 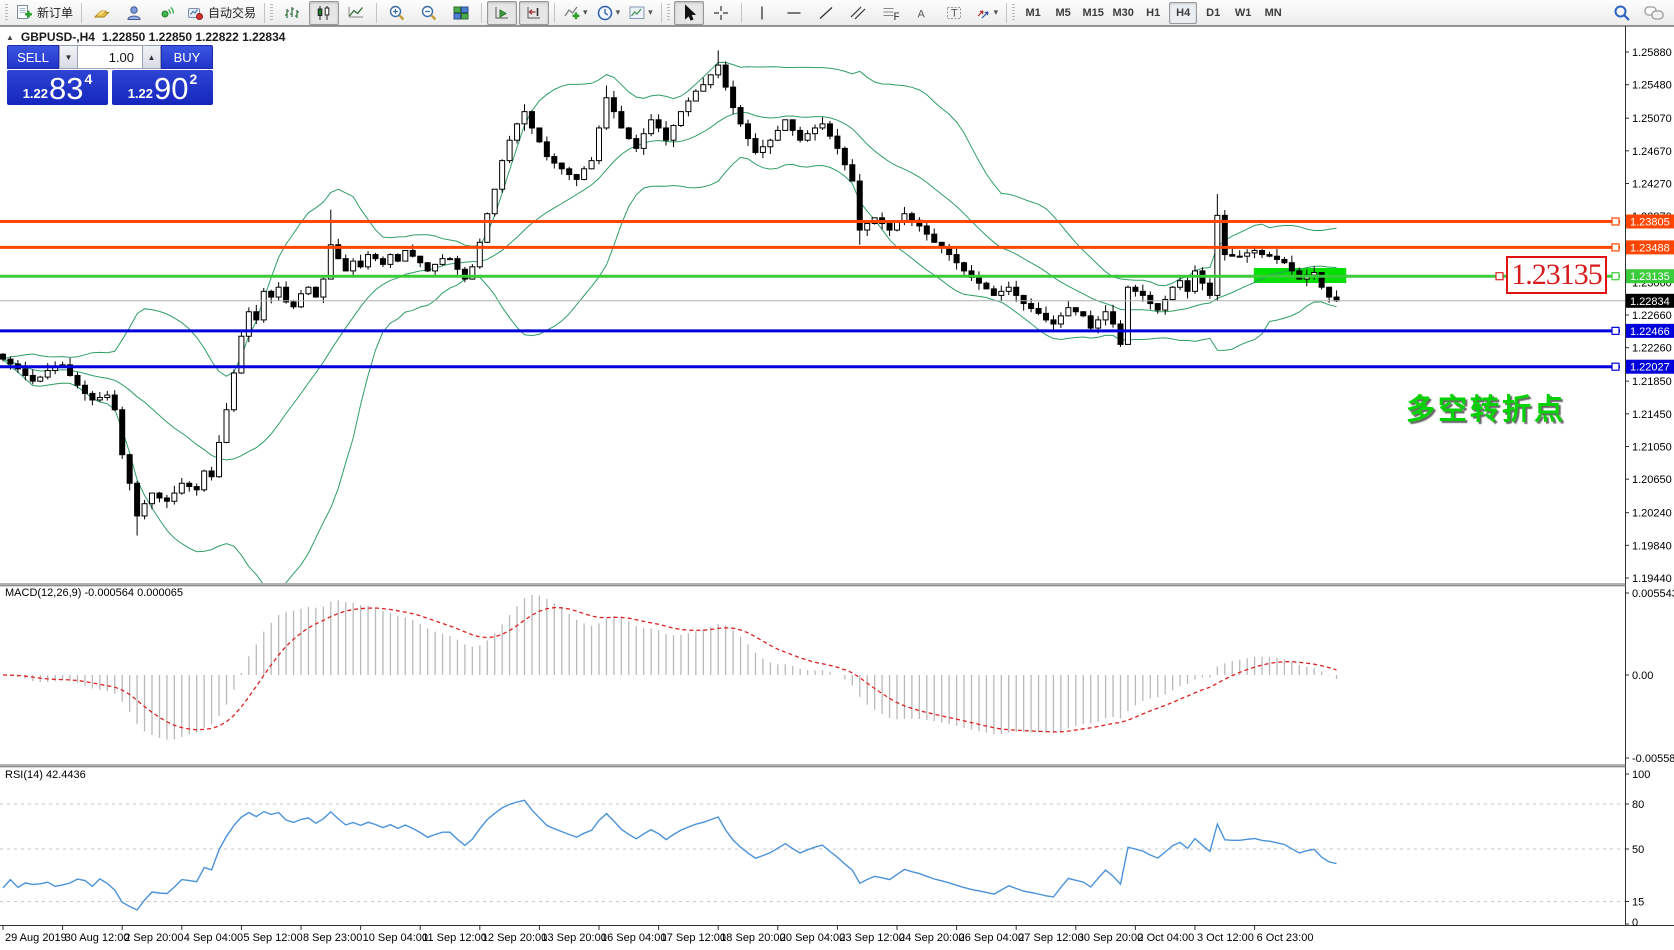 I want to click on svg-text: 2 Oct 04:00, so click(x=1165, y=938).